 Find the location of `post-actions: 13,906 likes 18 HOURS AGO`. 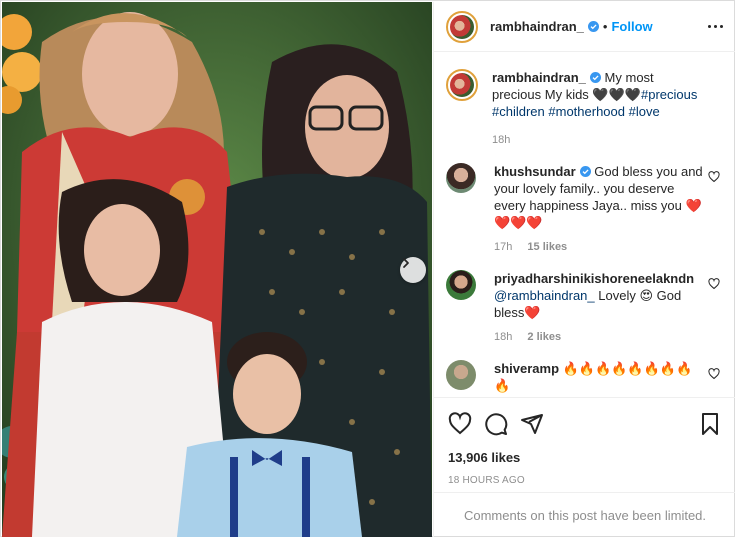

post-actions: 13,906 likes 18 HOURS AGO is located at coordinates (584, 441).